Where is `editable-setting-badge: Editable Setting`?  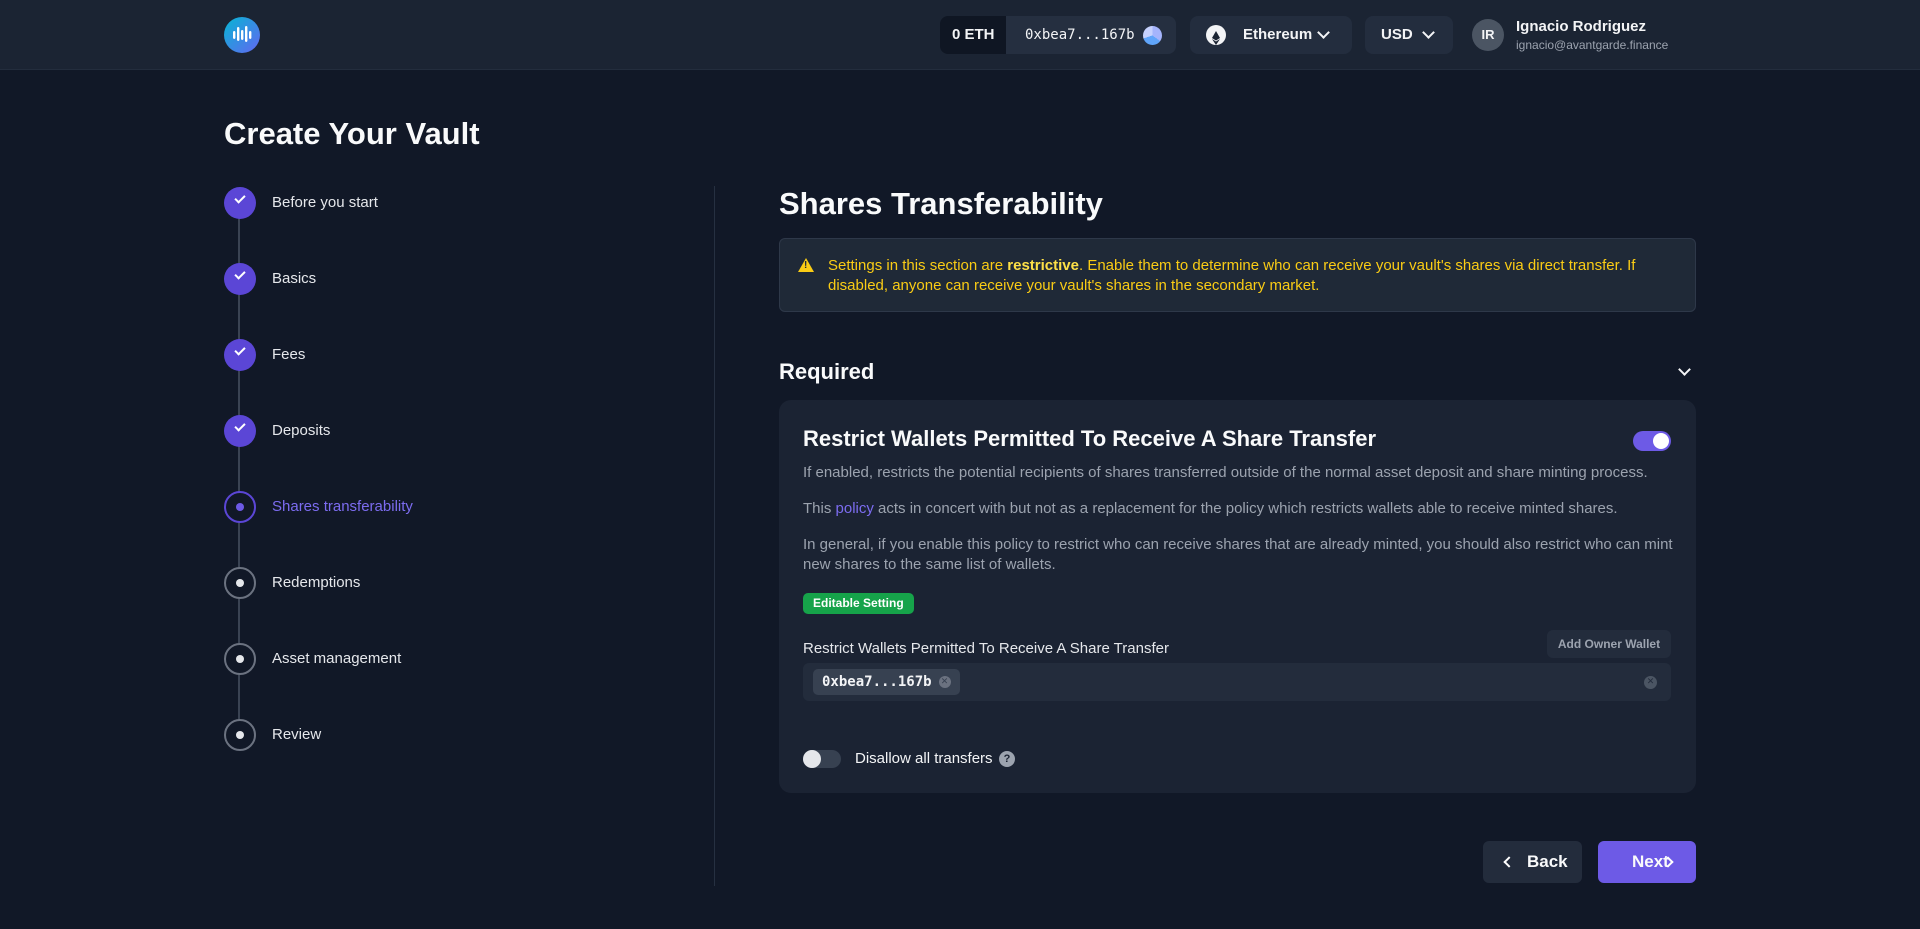 editable-setting-badge: Editable Setting is located at coordinates (858, 603).